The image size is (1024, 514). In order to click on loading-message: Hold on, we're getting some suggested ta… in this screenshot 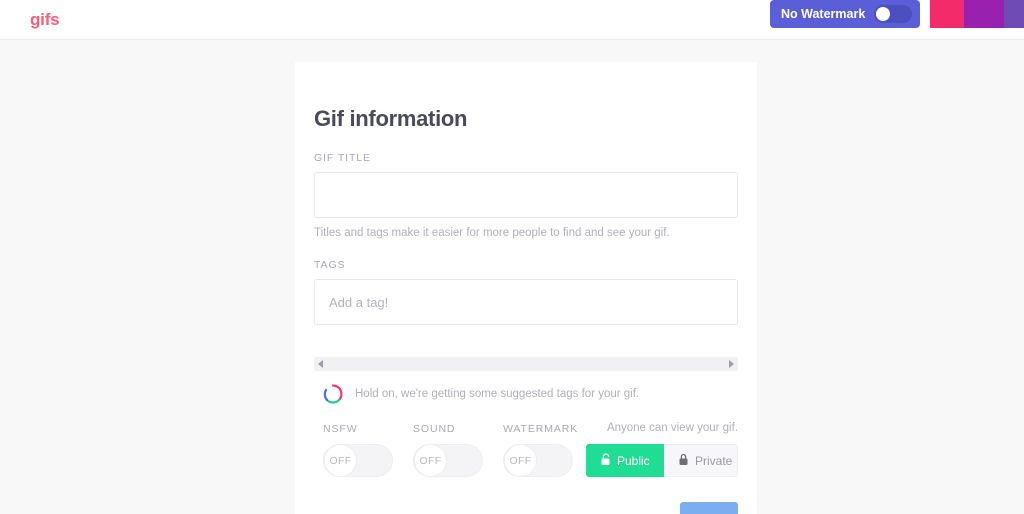, I will do `click(497, 394)`.